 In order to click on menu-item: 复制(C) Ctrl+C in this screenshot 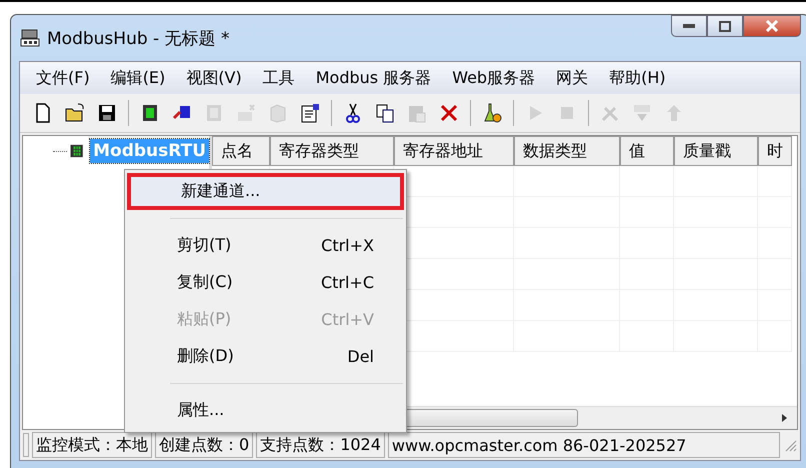, I will do `click(265, 282)`.